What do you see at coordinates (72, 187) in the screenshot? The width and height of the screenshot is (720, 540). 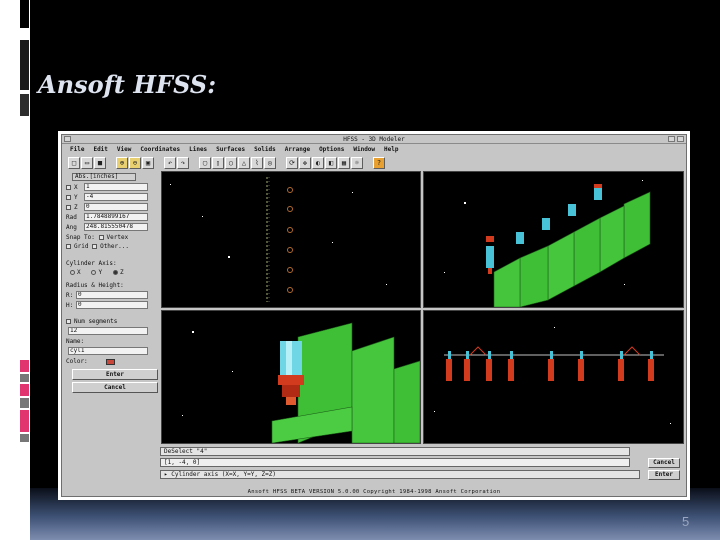 I see `x-row: X` at bounding box center [72, 187].